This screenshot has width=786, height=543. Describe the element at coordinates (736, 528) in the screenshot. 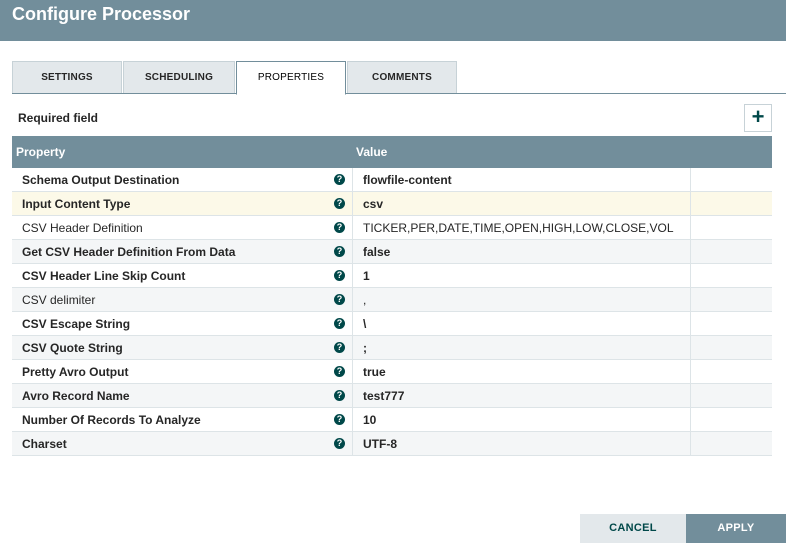

I see `apply-button: APPLY` at that location.